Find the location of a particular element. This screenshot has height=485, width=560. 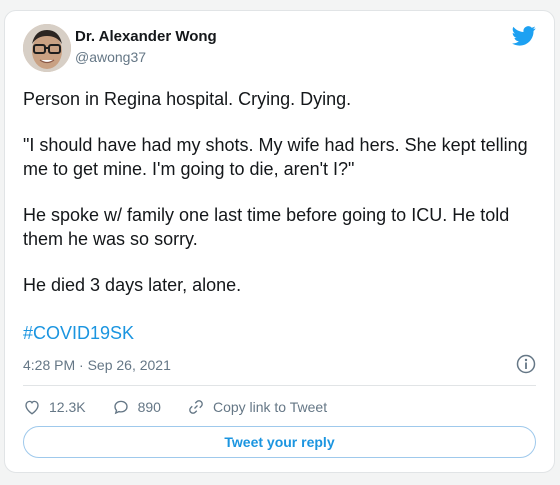

reply-count: 890 is located at coordinates (149, 407).